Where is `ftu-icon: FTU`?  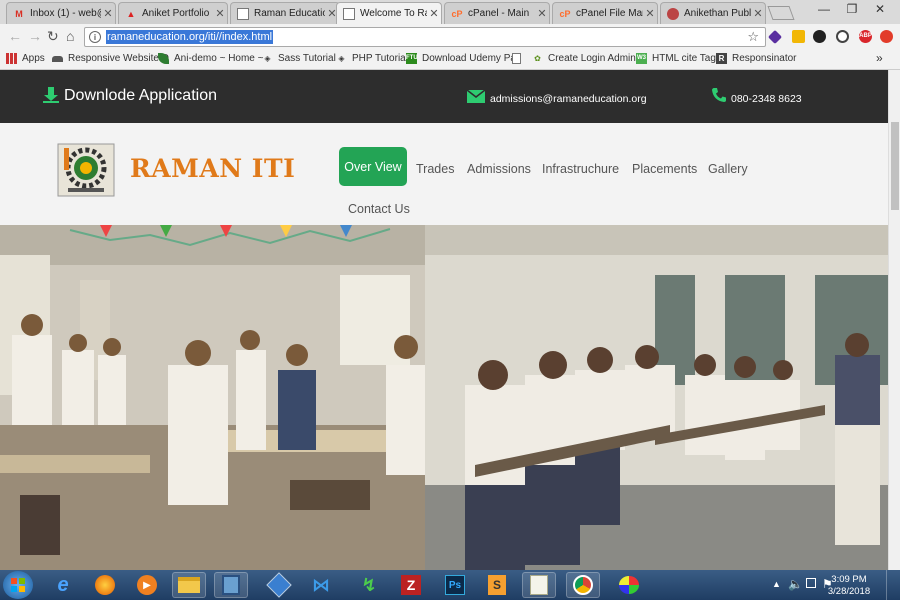
ftu-icon: FTU is located at coordinates (412, 58).